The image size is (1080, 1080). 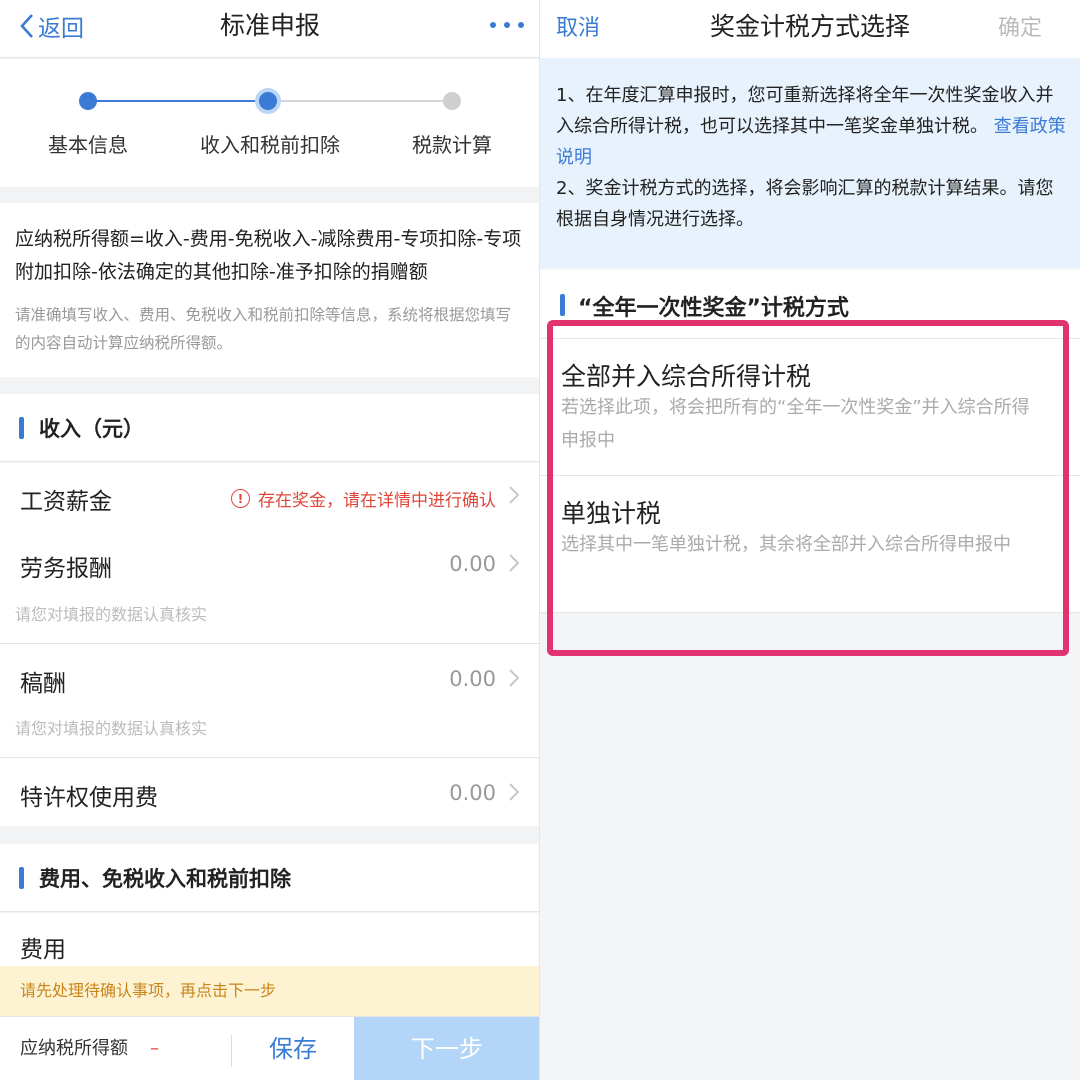 I want to click on income-row-royalty: 稿酬 0.00 请您对填报的数据认真核实, so click(x=270, y=700).